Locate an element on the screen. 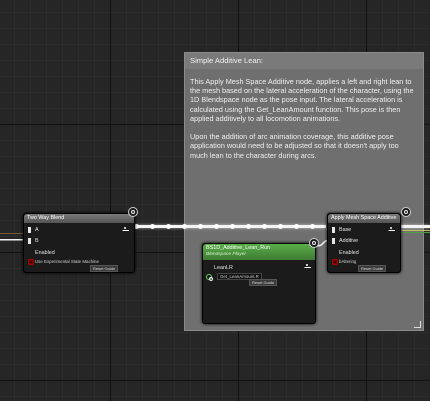  node-header: BS1D_Additive_Lean_Run Blendspace Player is located at coordinates (259, 252).